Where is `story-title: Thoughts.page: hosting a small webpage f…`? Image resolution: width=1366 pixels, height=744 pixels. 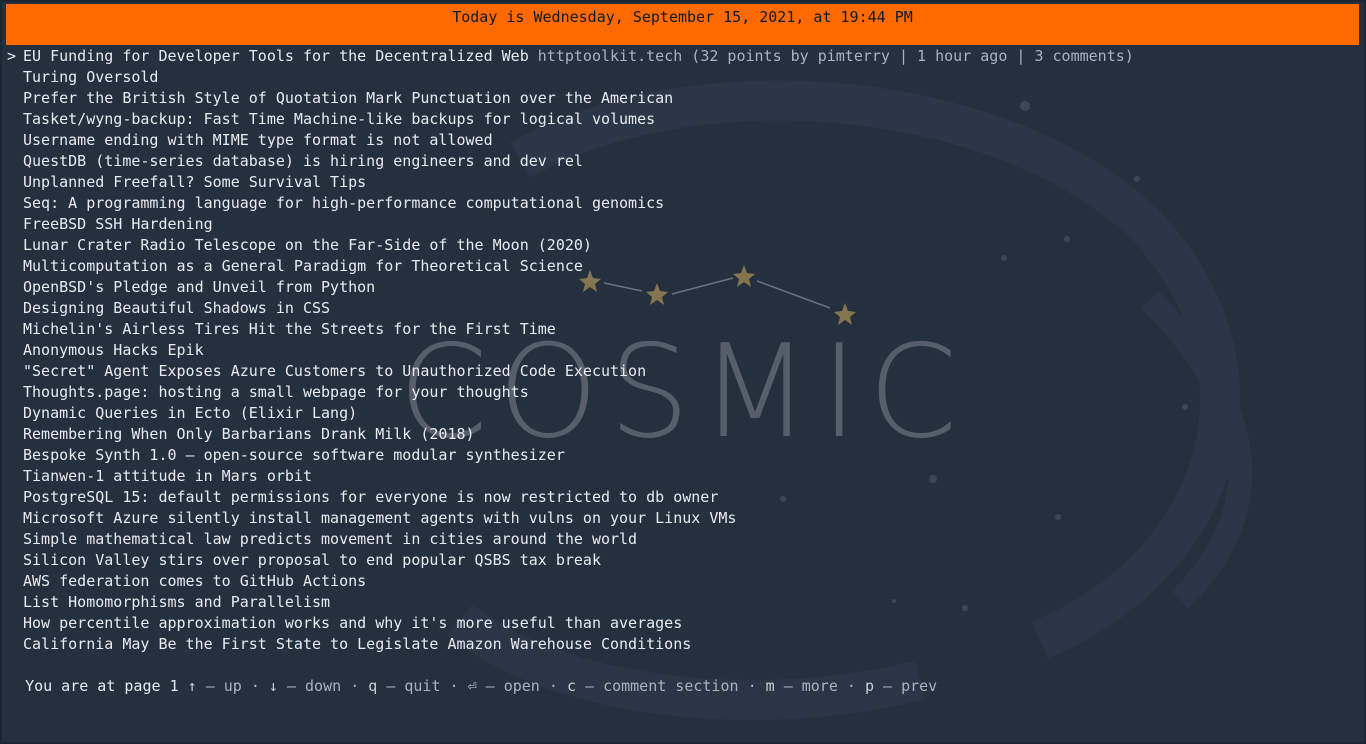 story-title: Thoughts.page: hosting a small webpage f… is located at coordinates (276, 392).